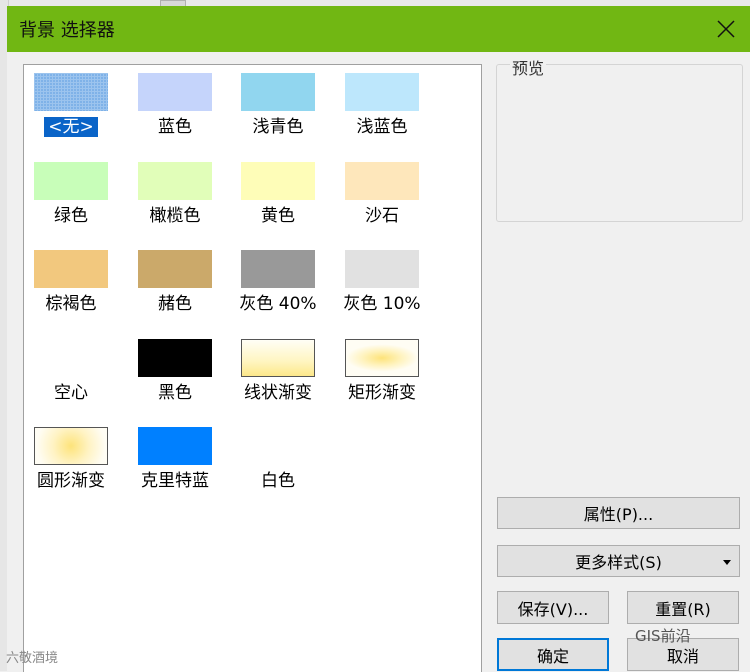 The image size is (750, 672). I want to click on swatch-black, so click(175, 358).